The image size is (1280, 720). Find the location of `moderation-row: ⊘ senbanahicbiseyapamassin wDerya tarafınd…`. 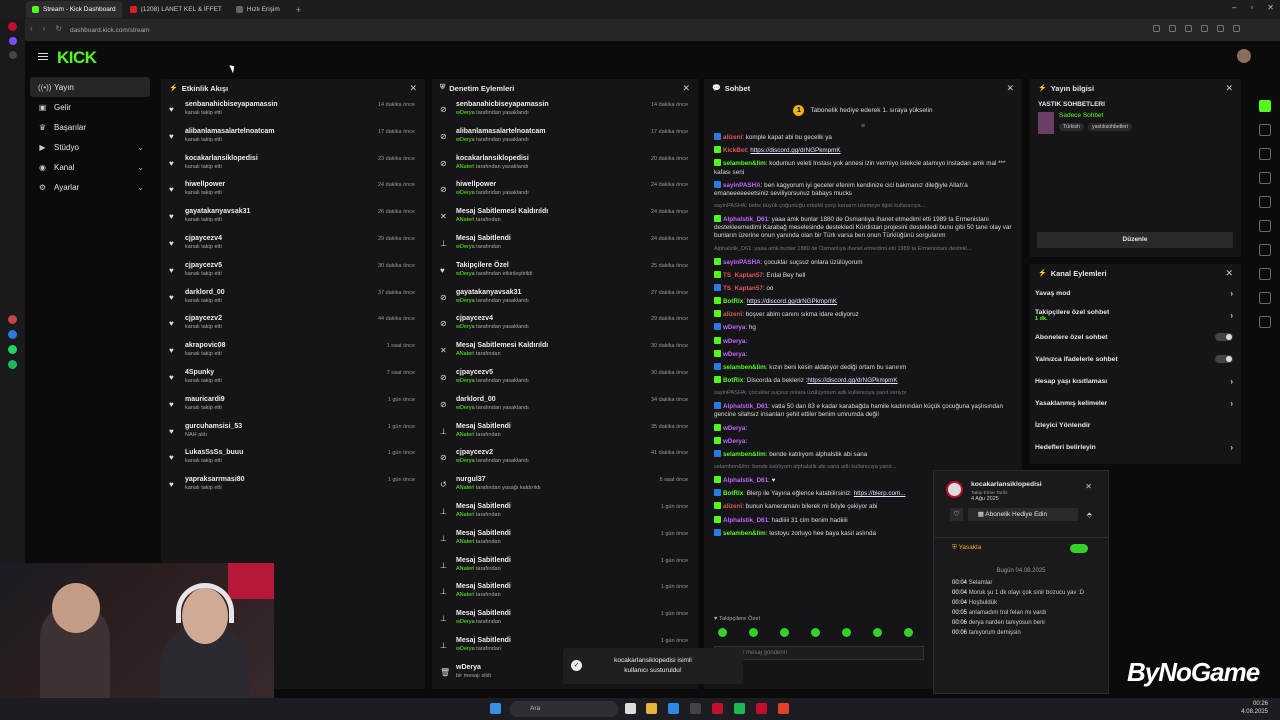

moderation-row: ⊘ senbanahicbiseyapamassin wDerya tarafınd… is located at coordinates (565, 110).